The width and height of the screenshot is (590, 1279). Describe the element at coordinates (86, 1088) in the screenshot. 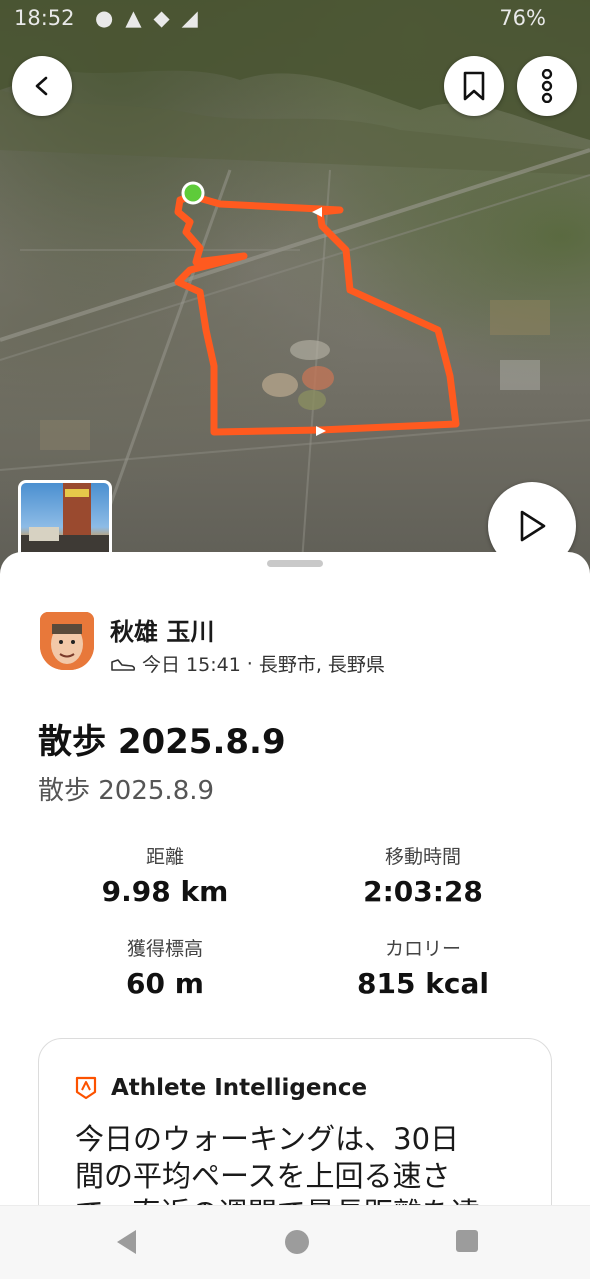

I see `athlete-intelligence-icon` at that location.